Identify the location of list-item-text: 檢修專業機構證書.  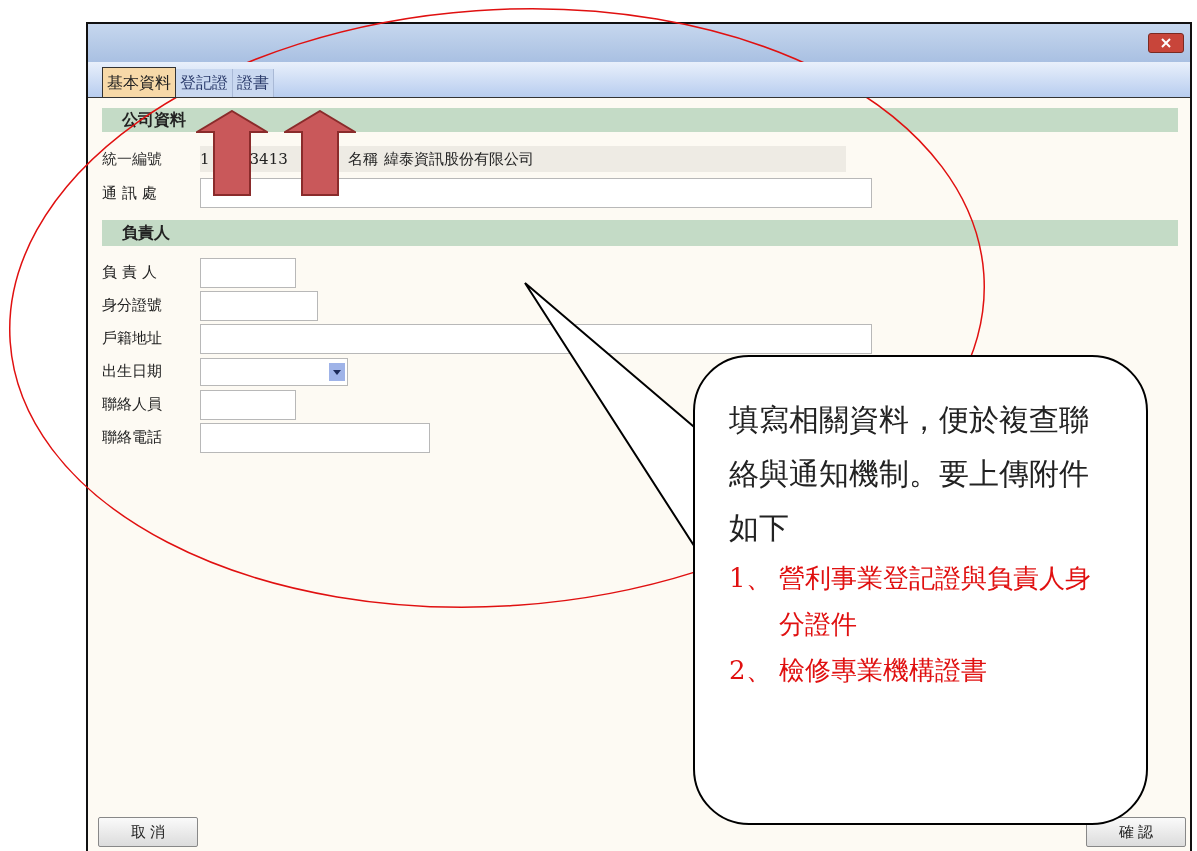
(883, 670).